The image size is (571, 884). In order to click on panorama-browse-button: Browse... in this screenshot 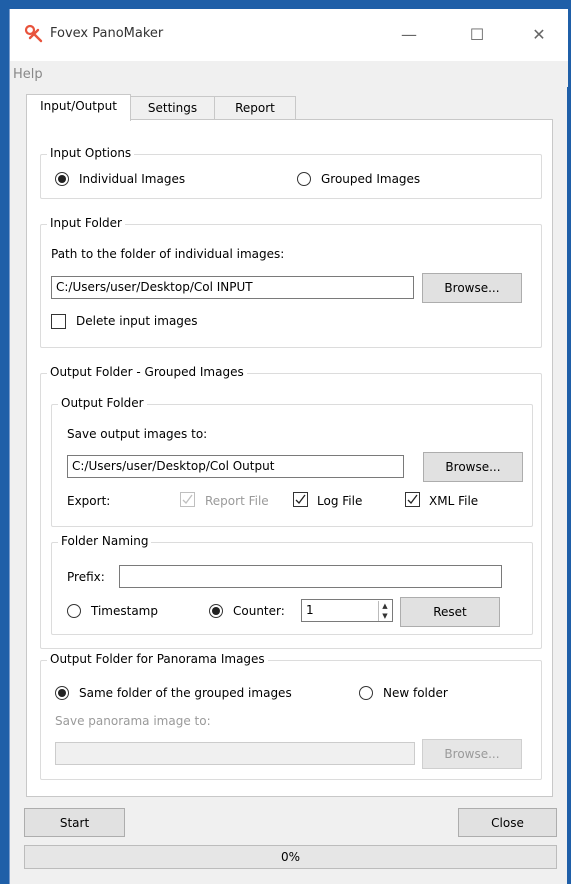, I will do `click(472, 754)`.